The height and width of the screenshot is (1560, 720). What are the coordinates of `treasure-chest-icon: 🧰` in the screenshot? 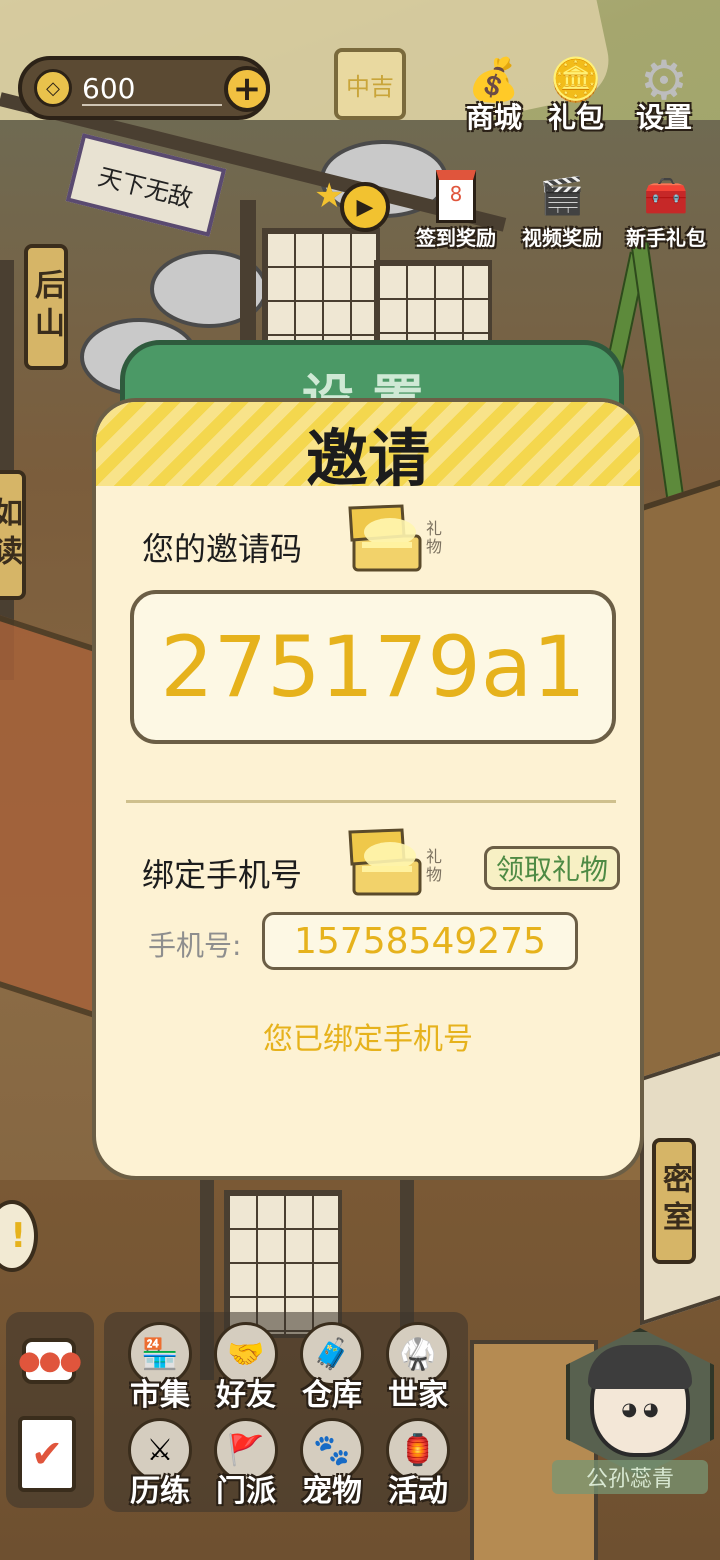 It's located at (666, 196).